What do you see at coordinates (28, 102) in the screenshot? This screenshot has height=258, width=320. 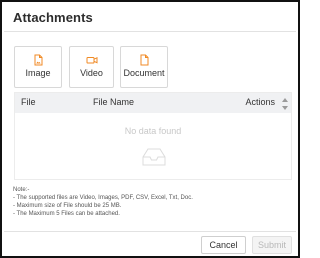 I see `column-header-file: File` at bounding box center [28, 102].